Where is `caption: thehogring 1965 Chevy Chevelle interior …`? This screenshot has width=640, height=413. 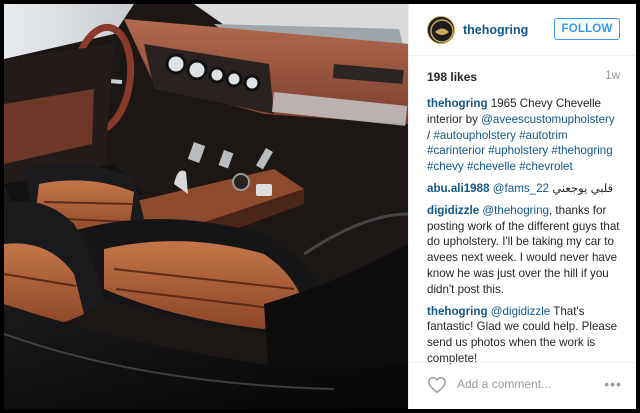 caption: thehogring 1965 Chevy Chevelle interior … is located at coordinates (523, 135).